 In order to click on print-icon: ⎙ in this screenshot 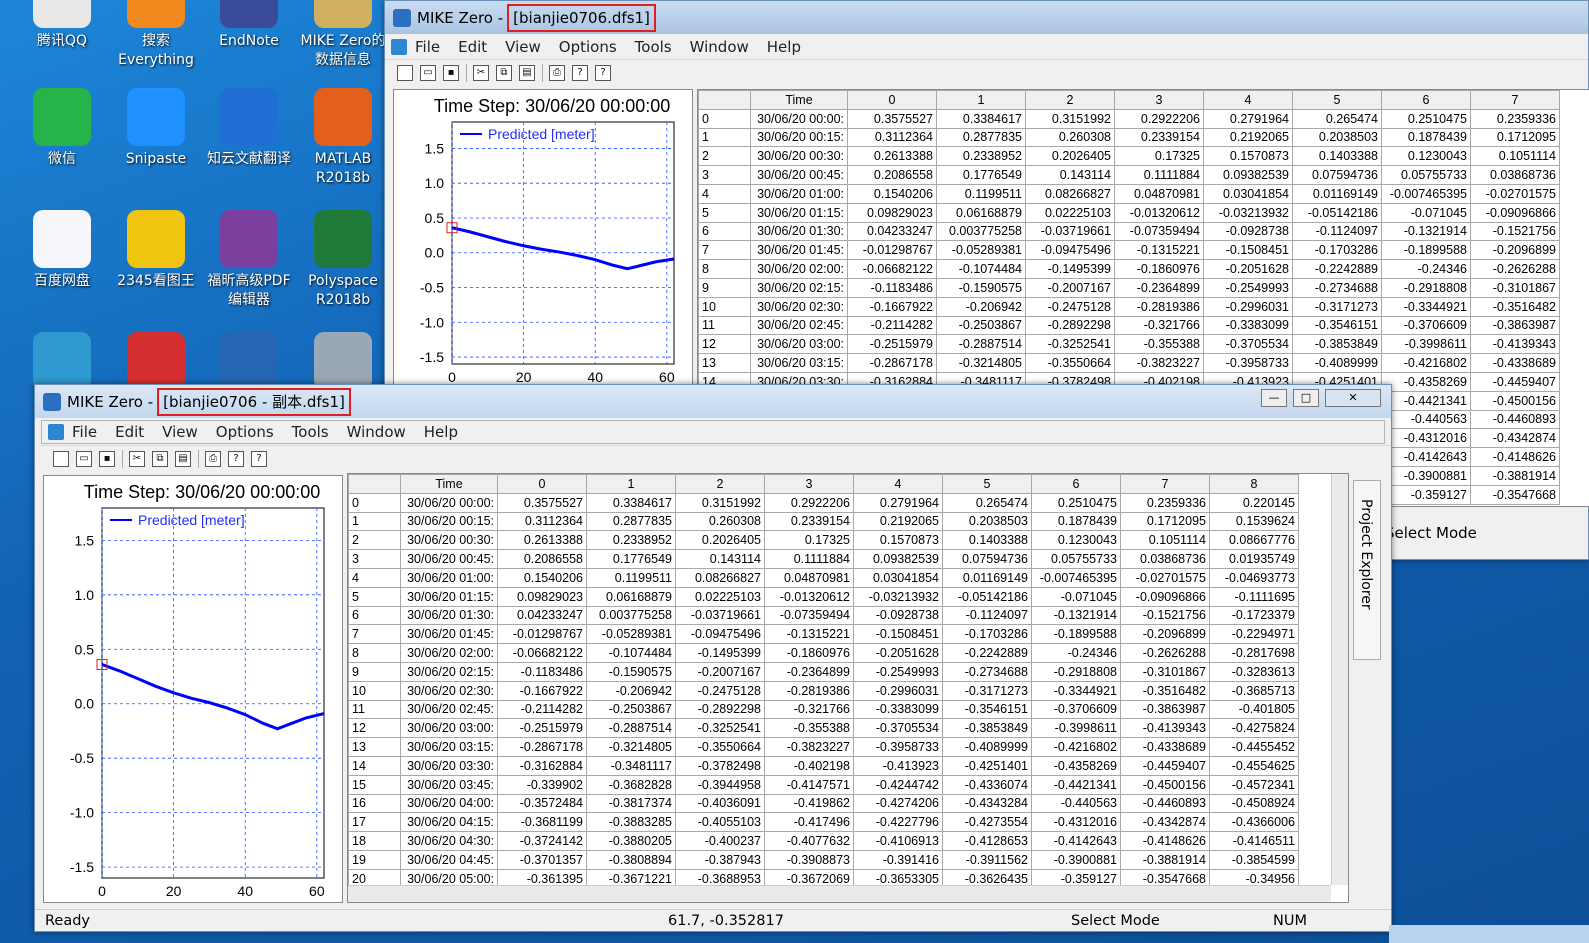, I will do `click(557, 72)`.